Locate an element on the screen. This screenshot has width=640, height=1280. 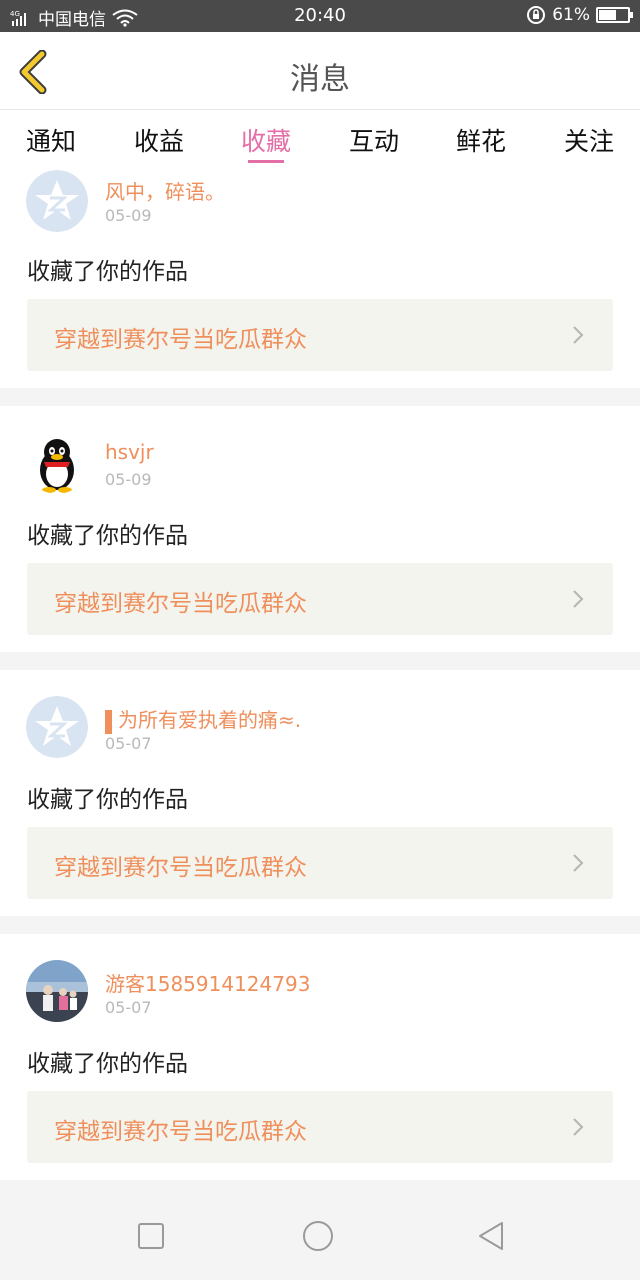
status-bar: 4G 中国电信 20:40 61% is located at coordinates (320, 16).